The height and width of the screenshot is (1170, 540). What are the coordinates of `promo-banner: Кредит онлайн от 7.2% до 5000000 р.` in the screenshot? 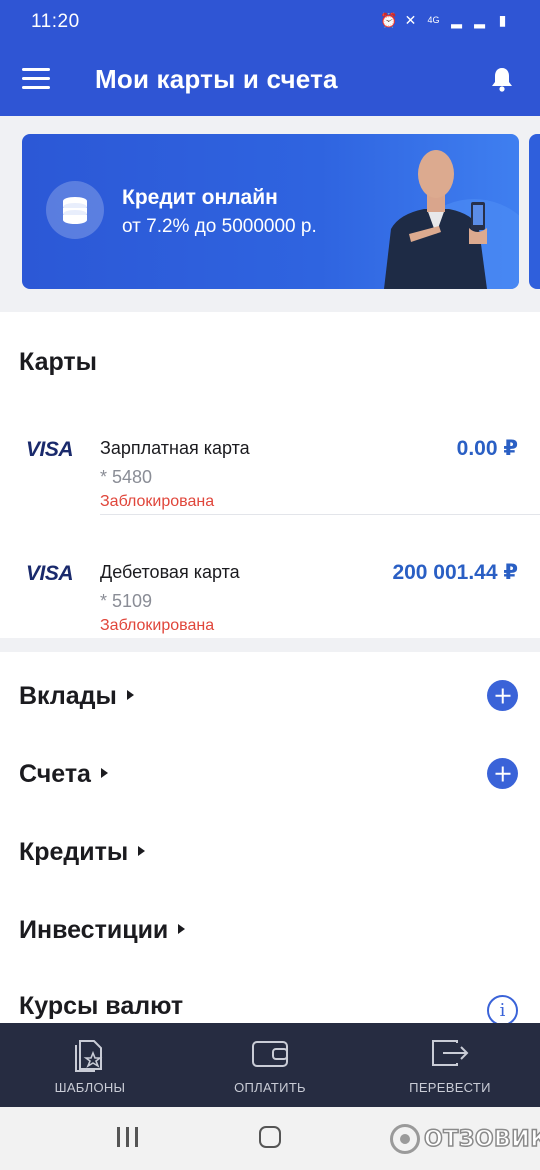 It's located at (270, 211).